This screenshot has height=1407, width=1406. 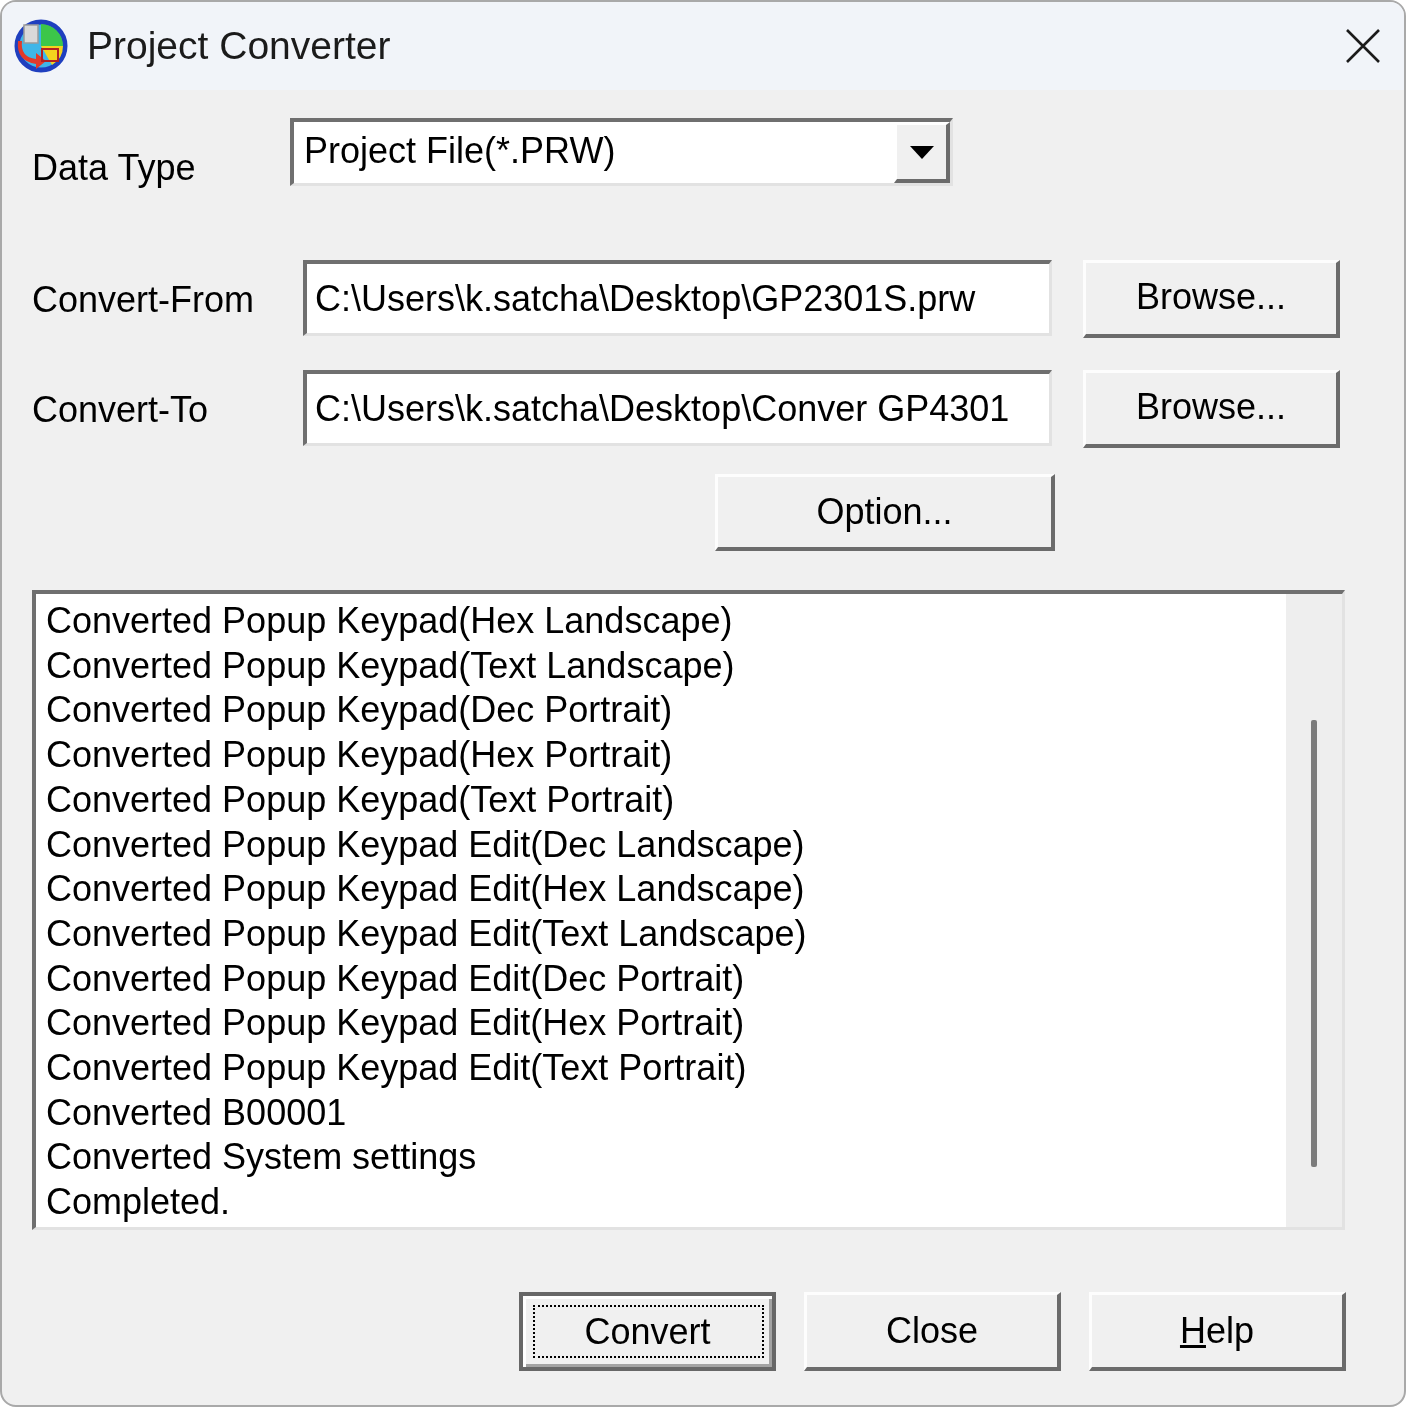 What do you see at coordinates (239, 46) in the screenshot?
I see `window-title: Project Converter` at bounding box center [239, 46].